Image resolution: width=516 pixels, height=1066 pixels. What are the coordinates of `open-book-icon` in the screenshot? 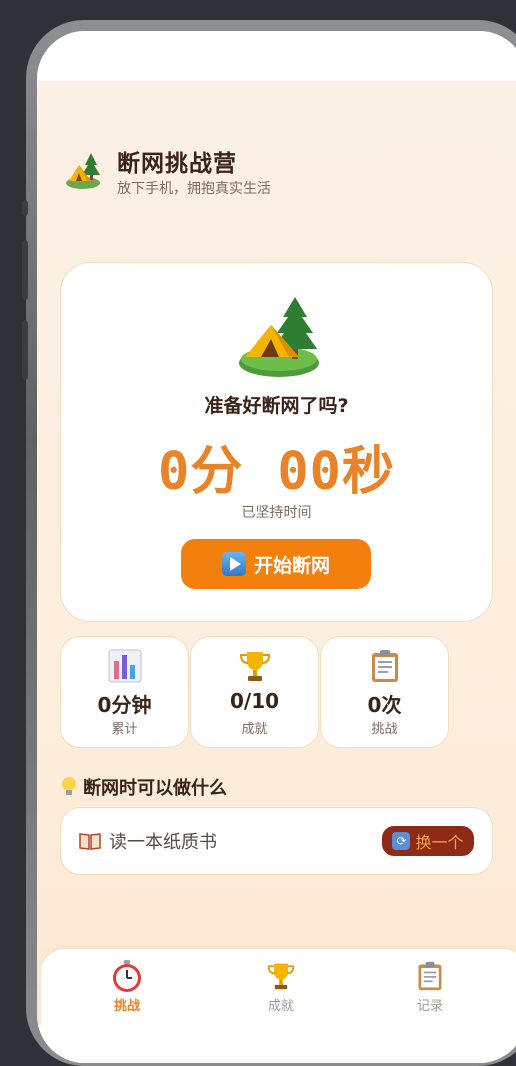 It's located at (90, 841).